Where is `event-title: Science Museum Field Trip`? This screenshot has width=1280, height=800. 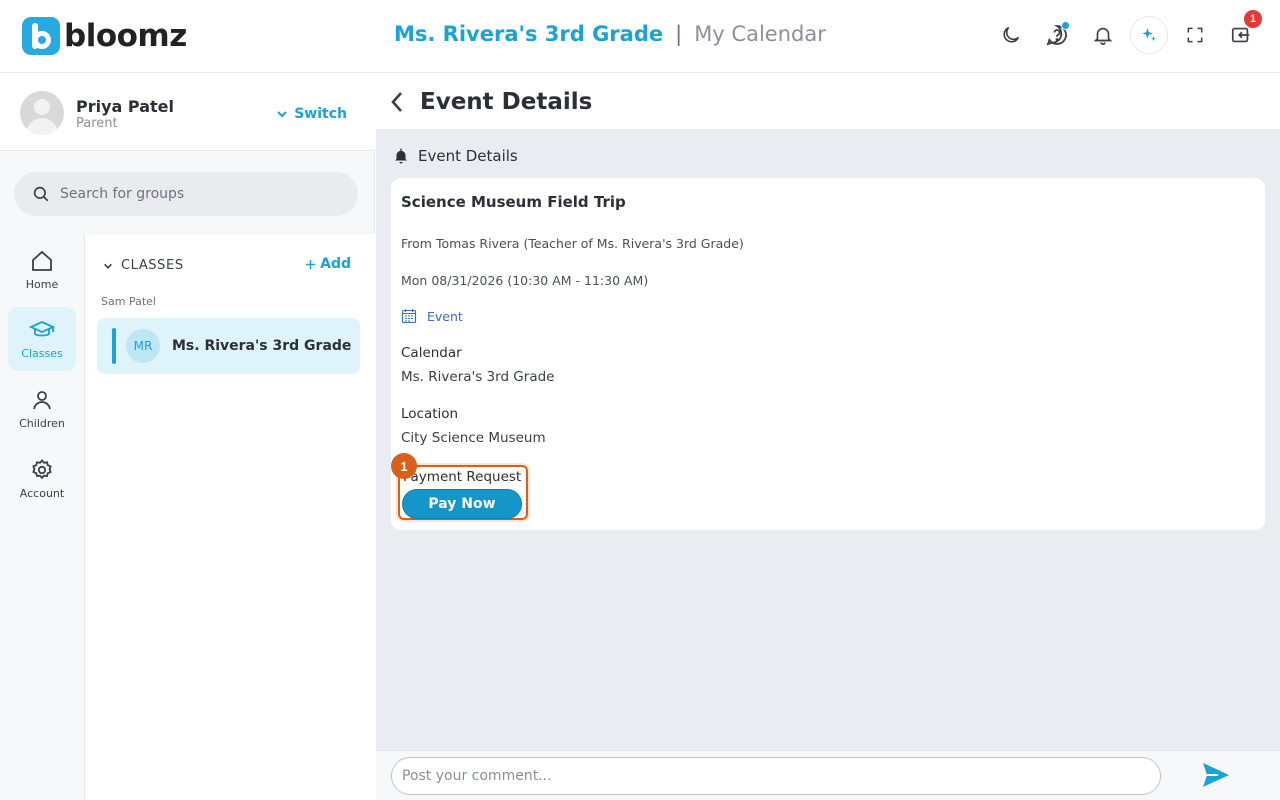 event-title: Science Museum Field Trip is located at coordinates (513, 202).